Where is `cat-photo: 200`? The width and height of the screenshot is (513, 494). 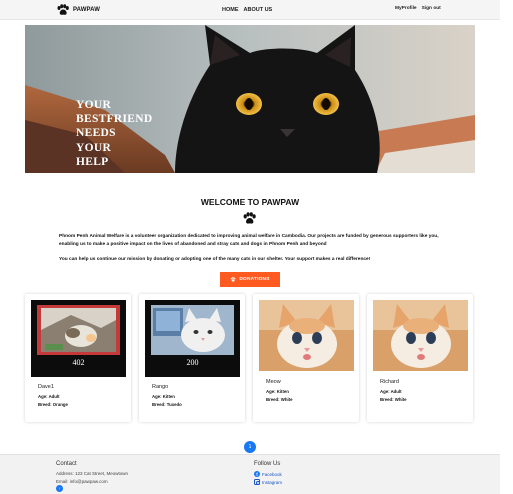
cat-photo: 200 is located at coordinates (192, 338).